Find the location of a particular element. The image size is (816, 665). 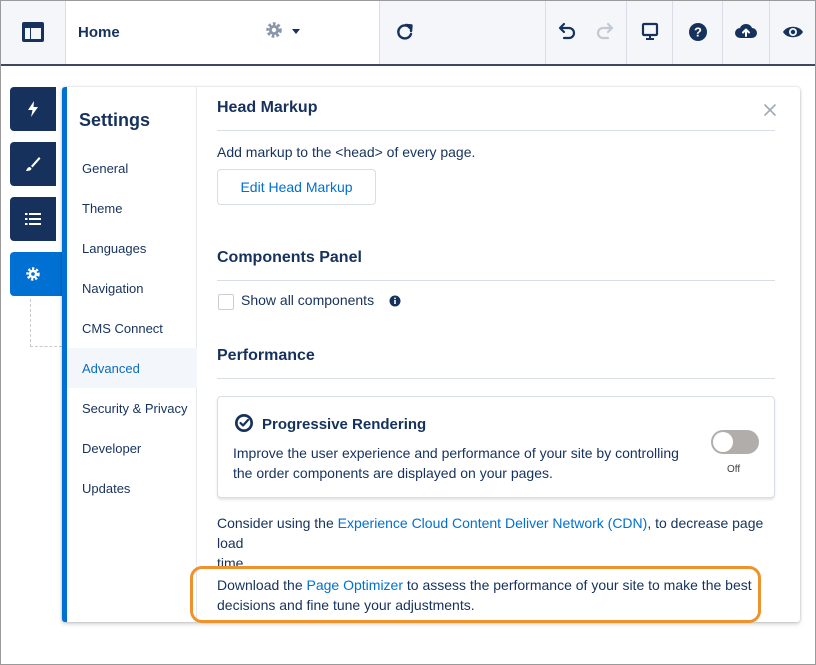

eye-icon is located at coordinates (793, 32).